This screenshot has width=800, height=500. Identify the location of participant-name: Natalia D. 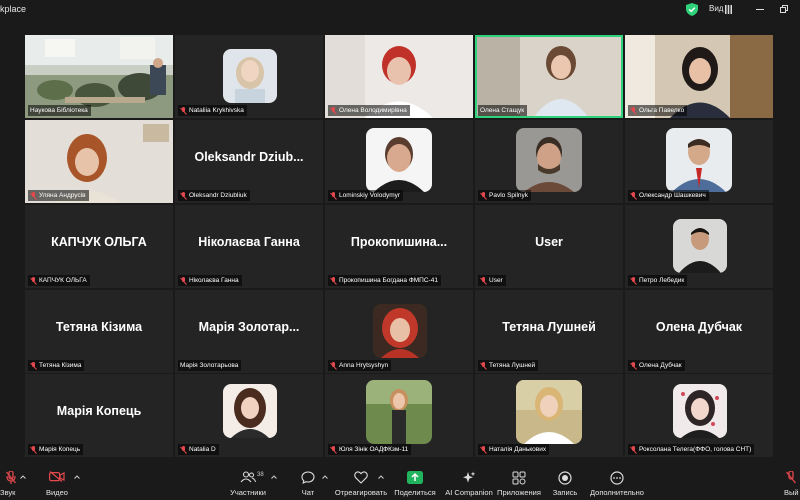
(198, 449).